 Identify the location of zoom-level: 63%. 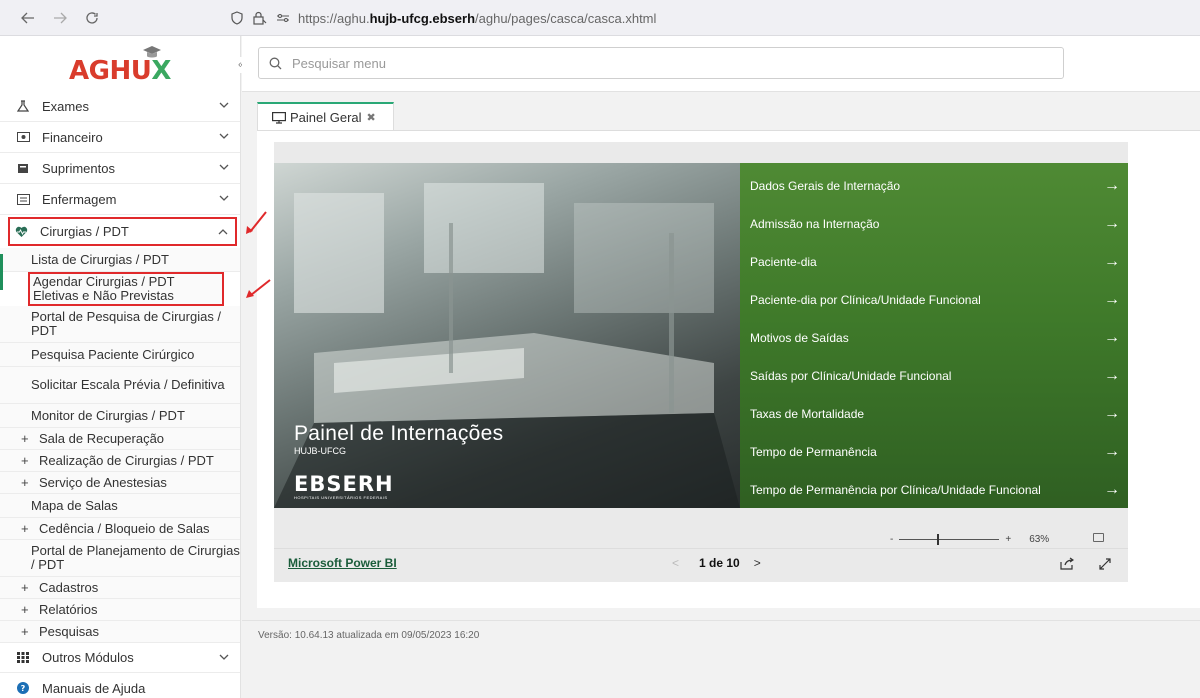
(1039, 539).